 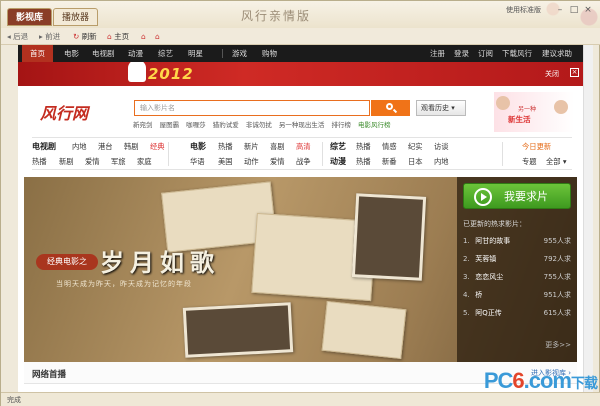 What do you see at coordinates (338, 146) in the screenshot?
I see `cat-variety-title: 综艺` at bounding box center [338, 146].